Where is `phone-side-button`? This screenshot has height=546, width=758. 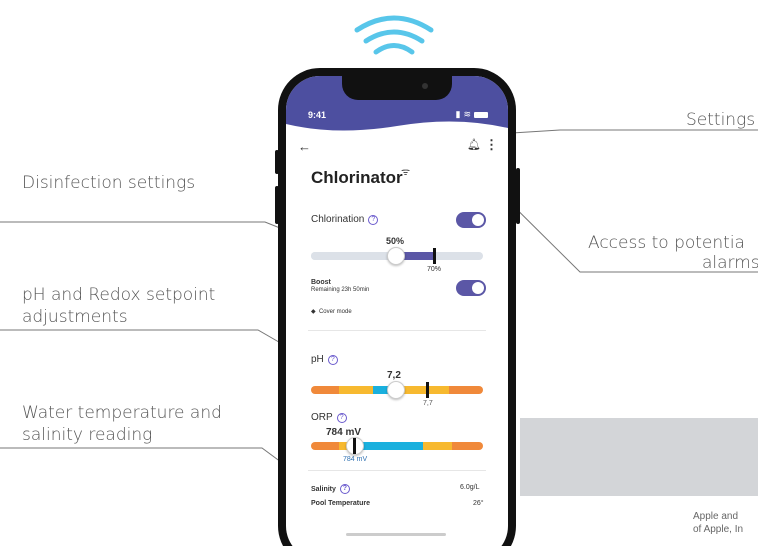 phone-side-button is located at coordinates (518, 196).